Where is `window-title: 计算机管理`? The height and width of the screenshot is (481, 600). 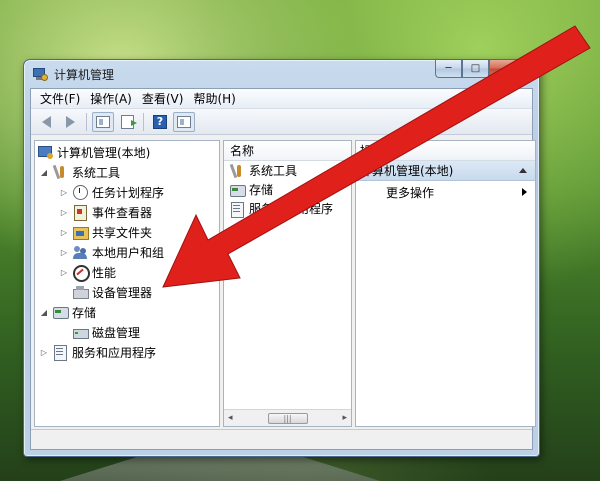 window-title: 计算机管理 is located at coordinates (84, 74).